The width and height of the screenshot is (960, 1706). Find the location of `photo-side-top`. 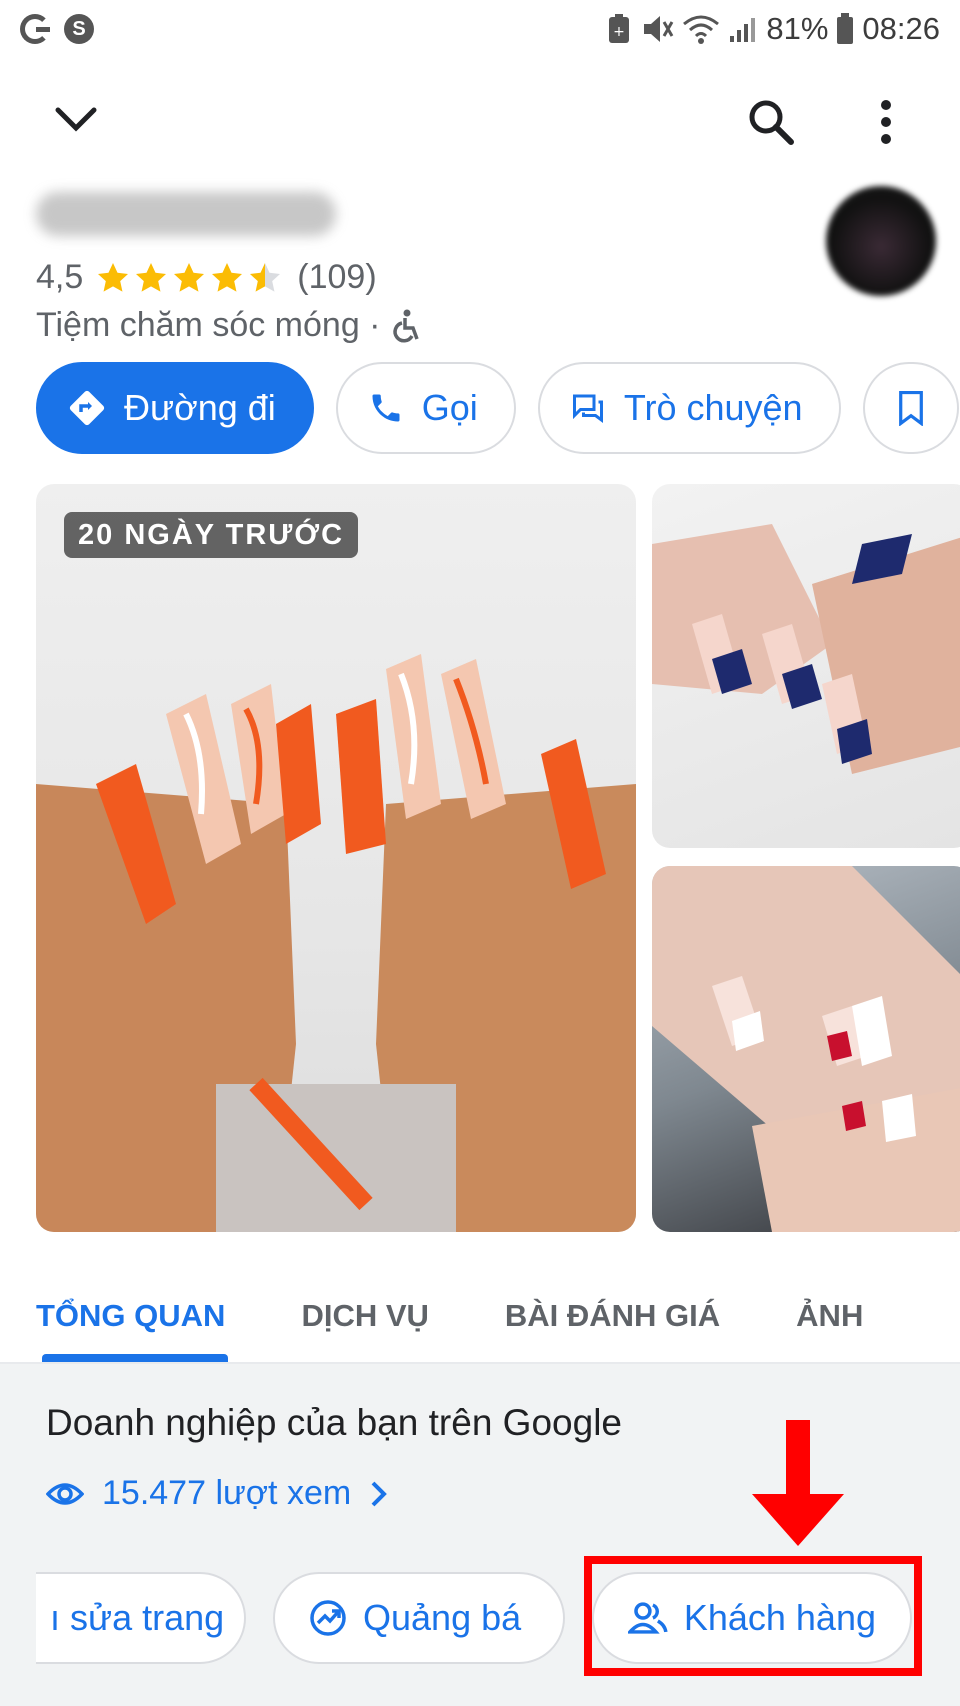

photo-side-top is located at coordinates (806, 666).